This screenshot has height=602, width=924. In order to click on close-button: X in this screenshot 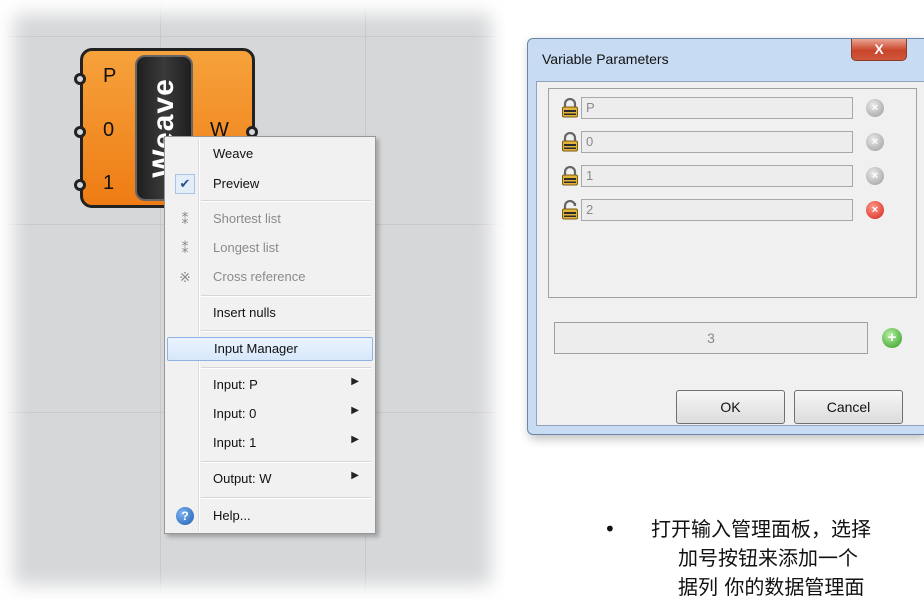, I will do `click(879, 50)`.